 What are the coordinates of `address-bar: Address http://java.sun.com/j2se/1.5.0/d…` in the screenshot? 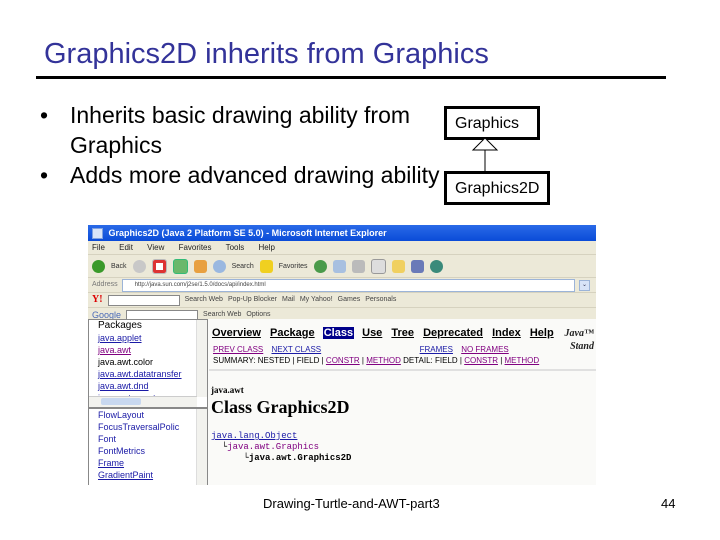 It's located at (342, 284).